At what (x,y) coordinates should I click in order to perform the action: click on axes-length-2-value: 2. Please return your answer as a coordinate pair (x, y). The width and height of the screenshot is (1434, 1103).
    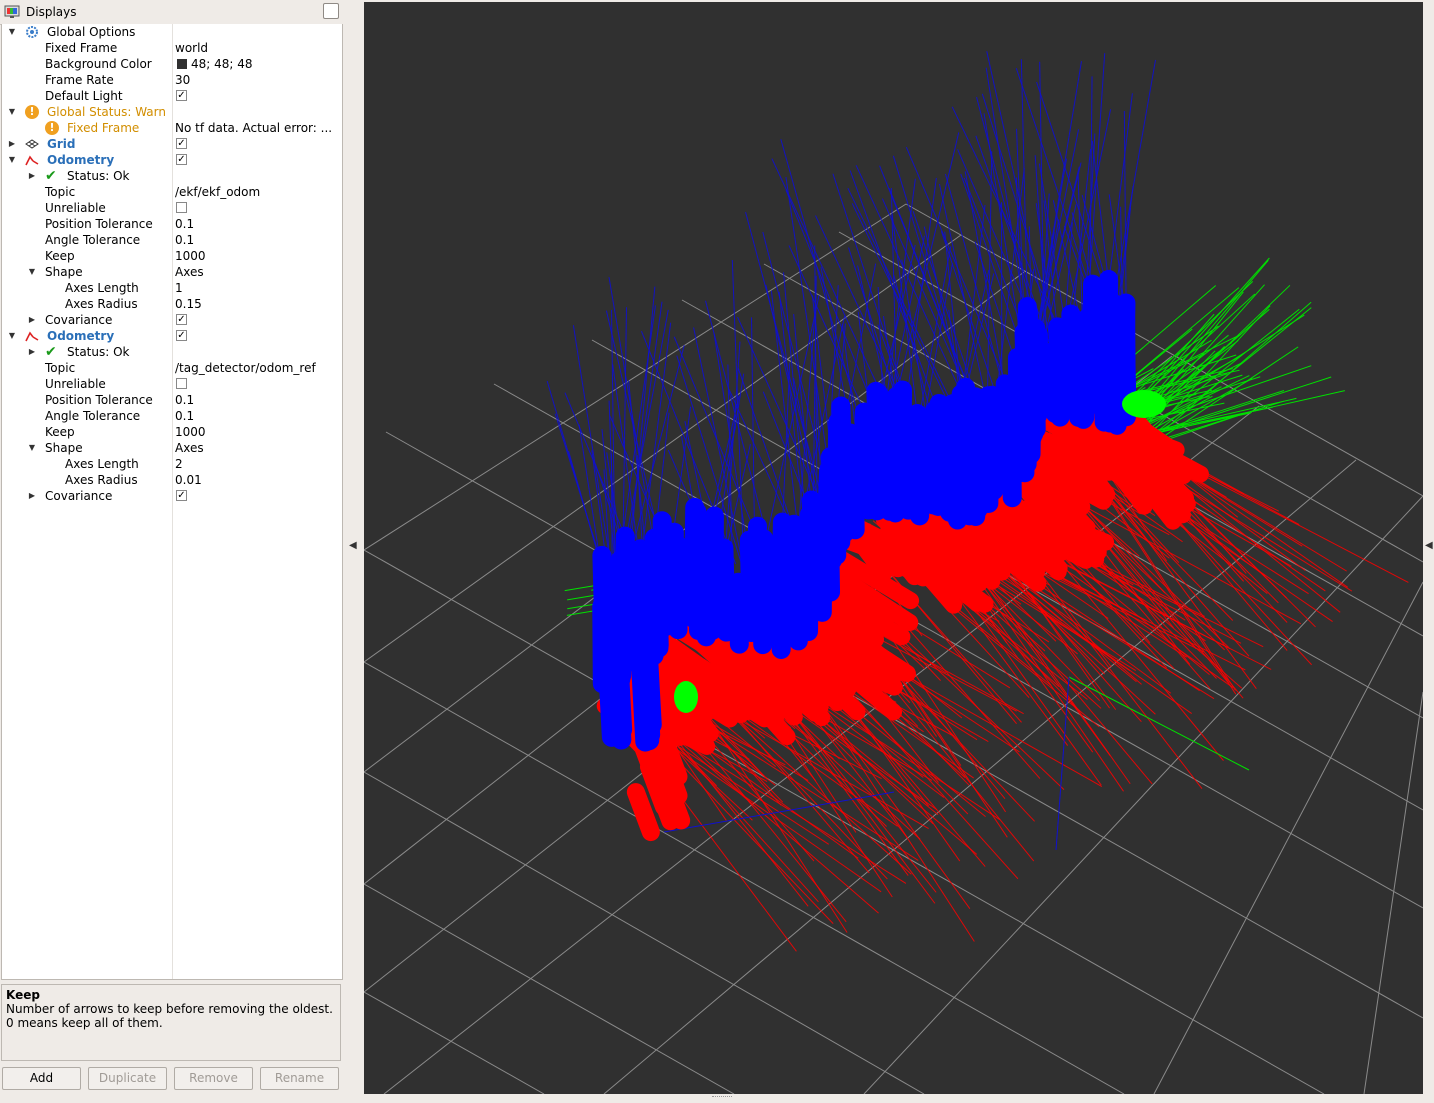
    Looking at the image, I should click on (179, 464).